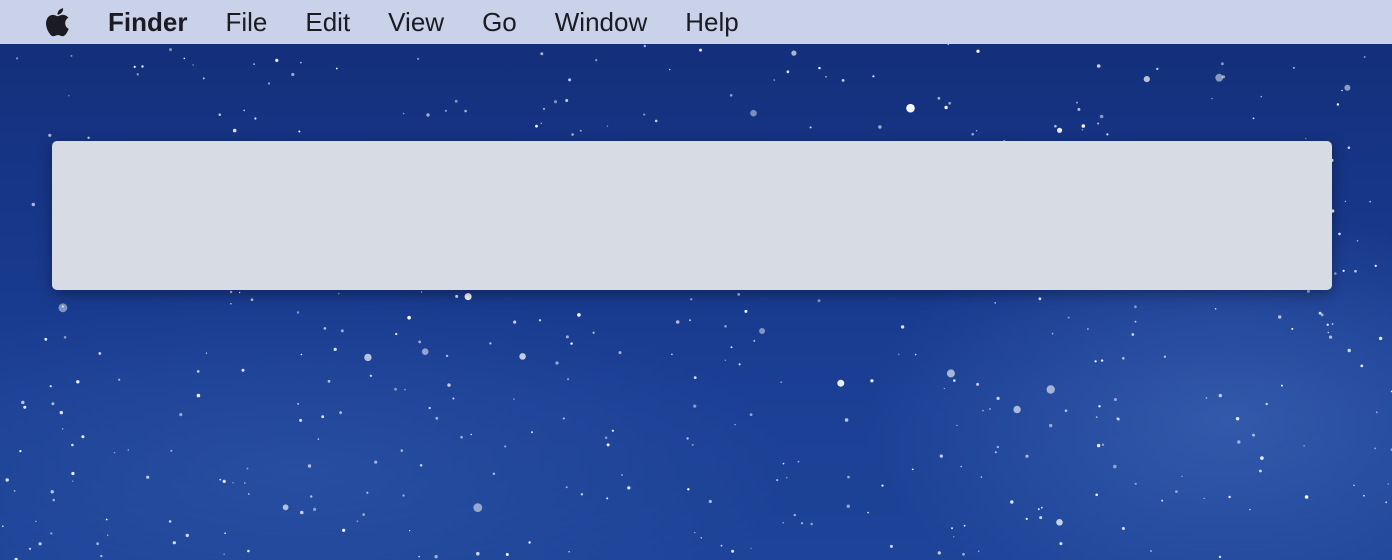  I want to click on apple-logo-icon, so click(57, 22).